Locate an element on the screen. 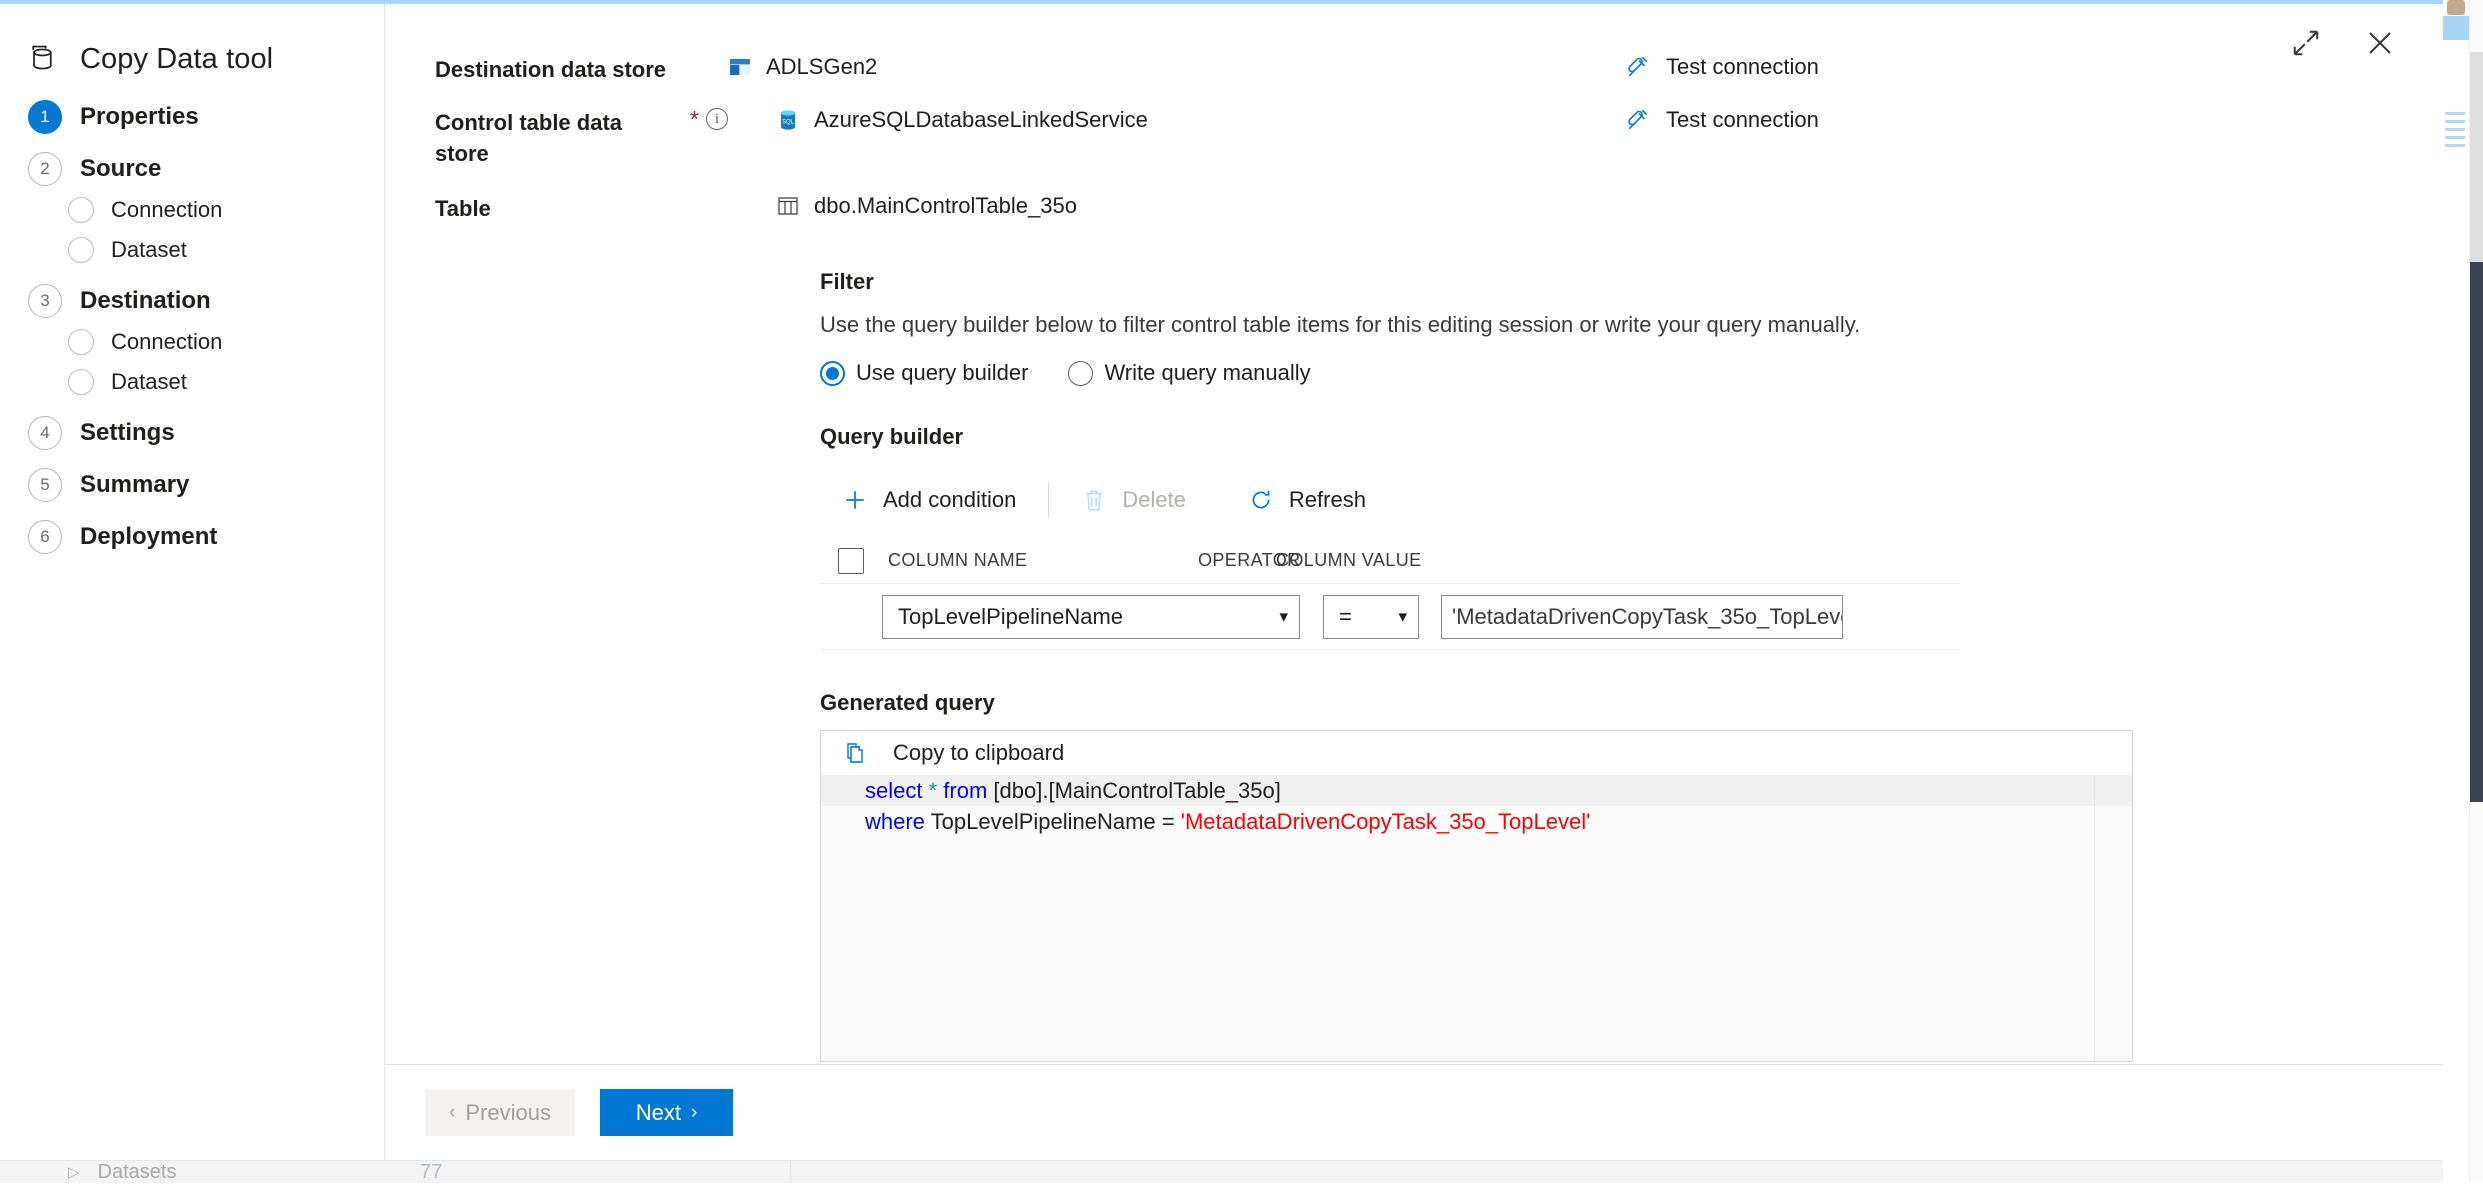  destination-data-store-text: ADLSGen2 is located at coordinates (821, 67).